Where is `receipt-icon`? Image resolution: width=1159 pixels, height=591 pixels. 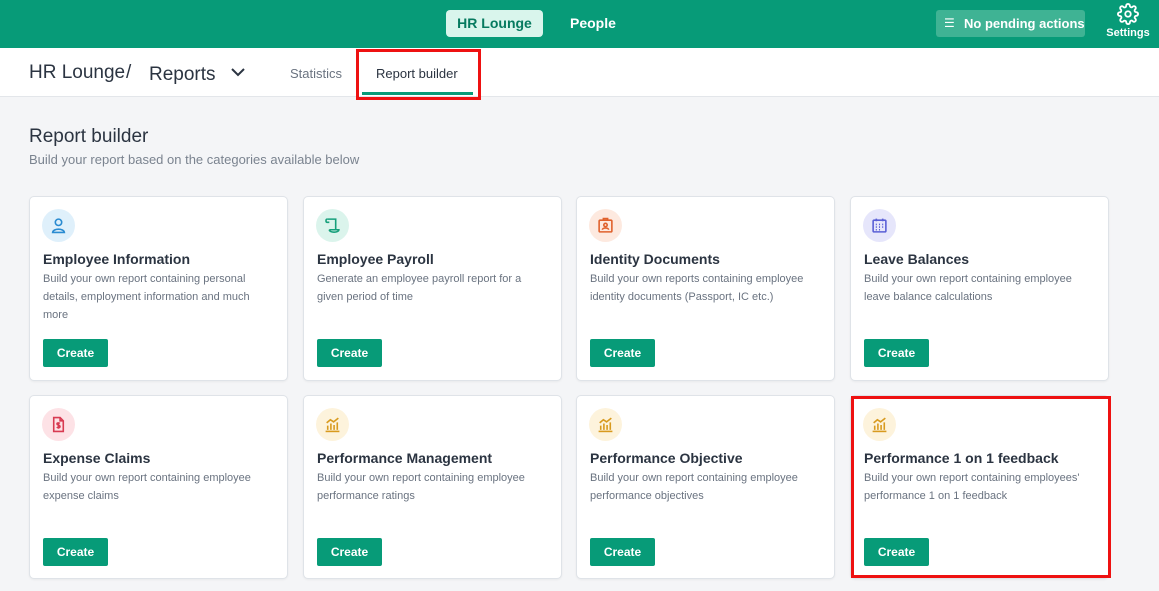 receipt-icon is located at coordinates (58, 424).